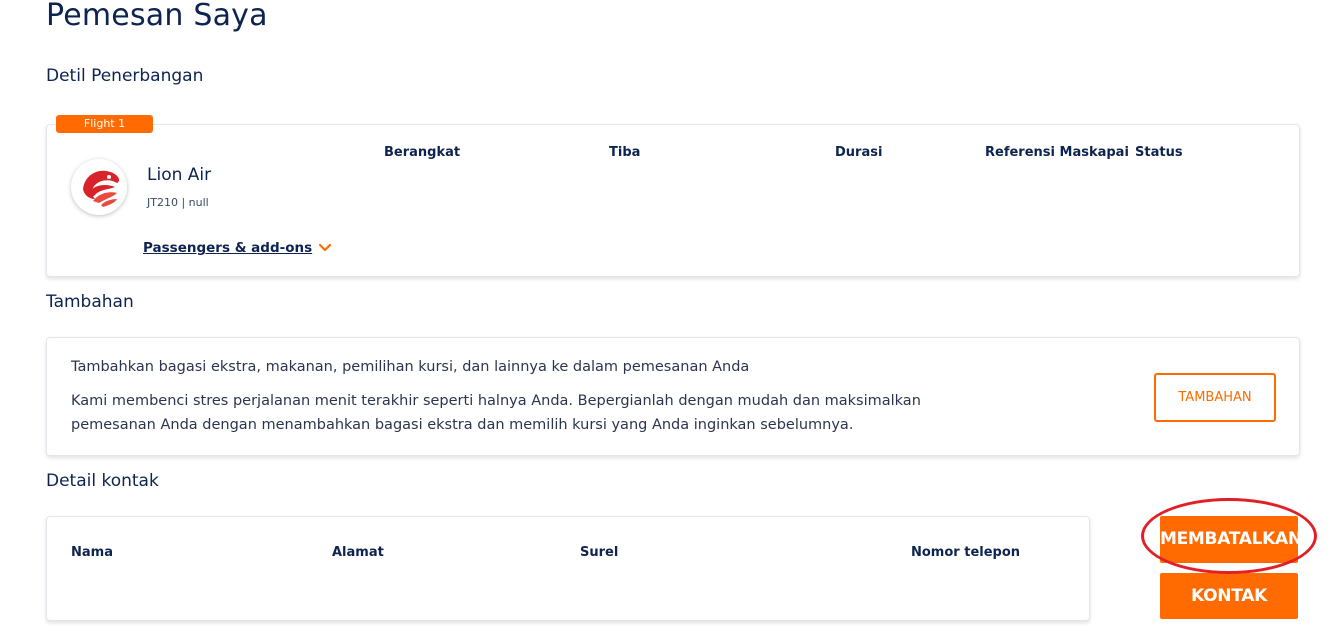 The image size is (1334, 636). What do you see at coordinates (358, 552) in the screenshot?
I see `contact-column-address: Alamat` at bounding box center [358, 552].